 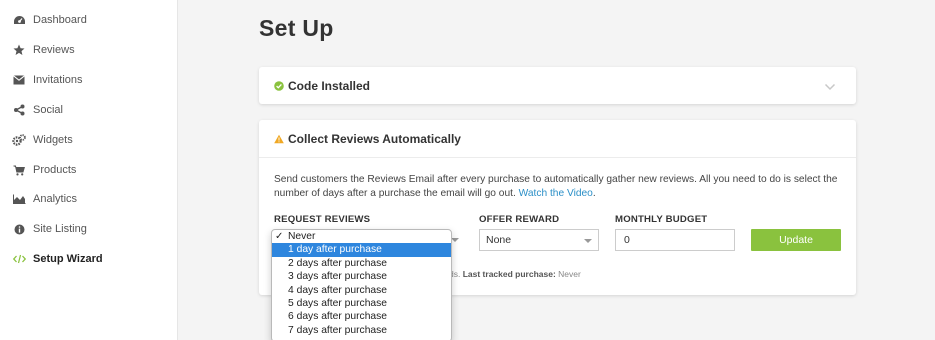 What do you see at coordinates (539, 240) in the screenshot?
I see `offer-reward-select: None` at bounding box center [539, 240].